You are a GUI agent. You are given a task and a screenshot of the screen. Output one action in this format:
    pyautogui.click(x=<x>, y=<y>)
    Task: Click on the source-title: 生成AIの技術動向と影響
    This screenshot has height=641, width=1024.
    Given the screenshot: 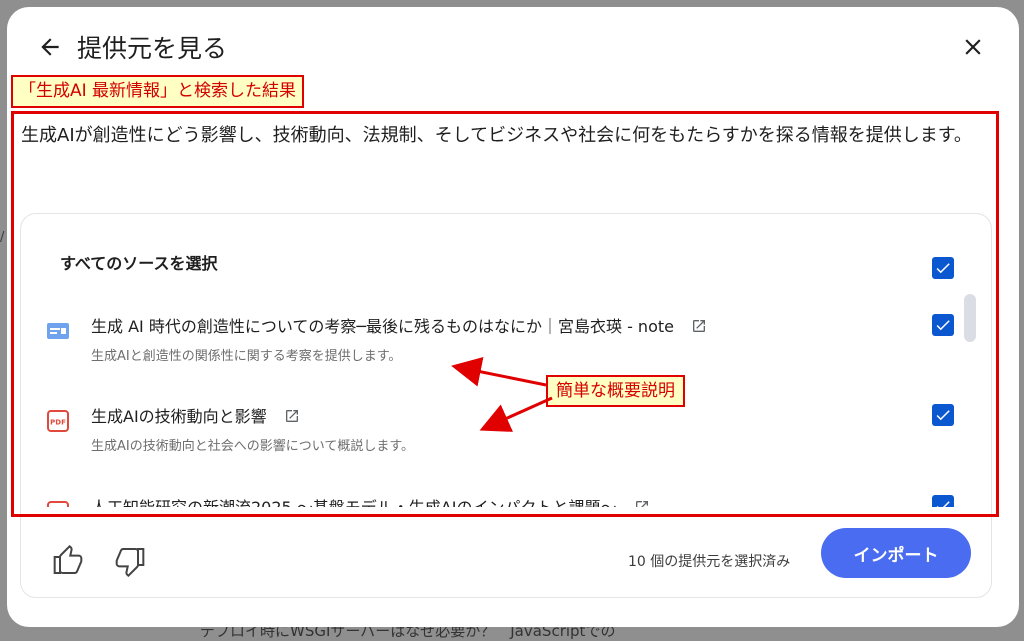 What is the action you would take?
    pyautogui.click(x=195, y=415)
    